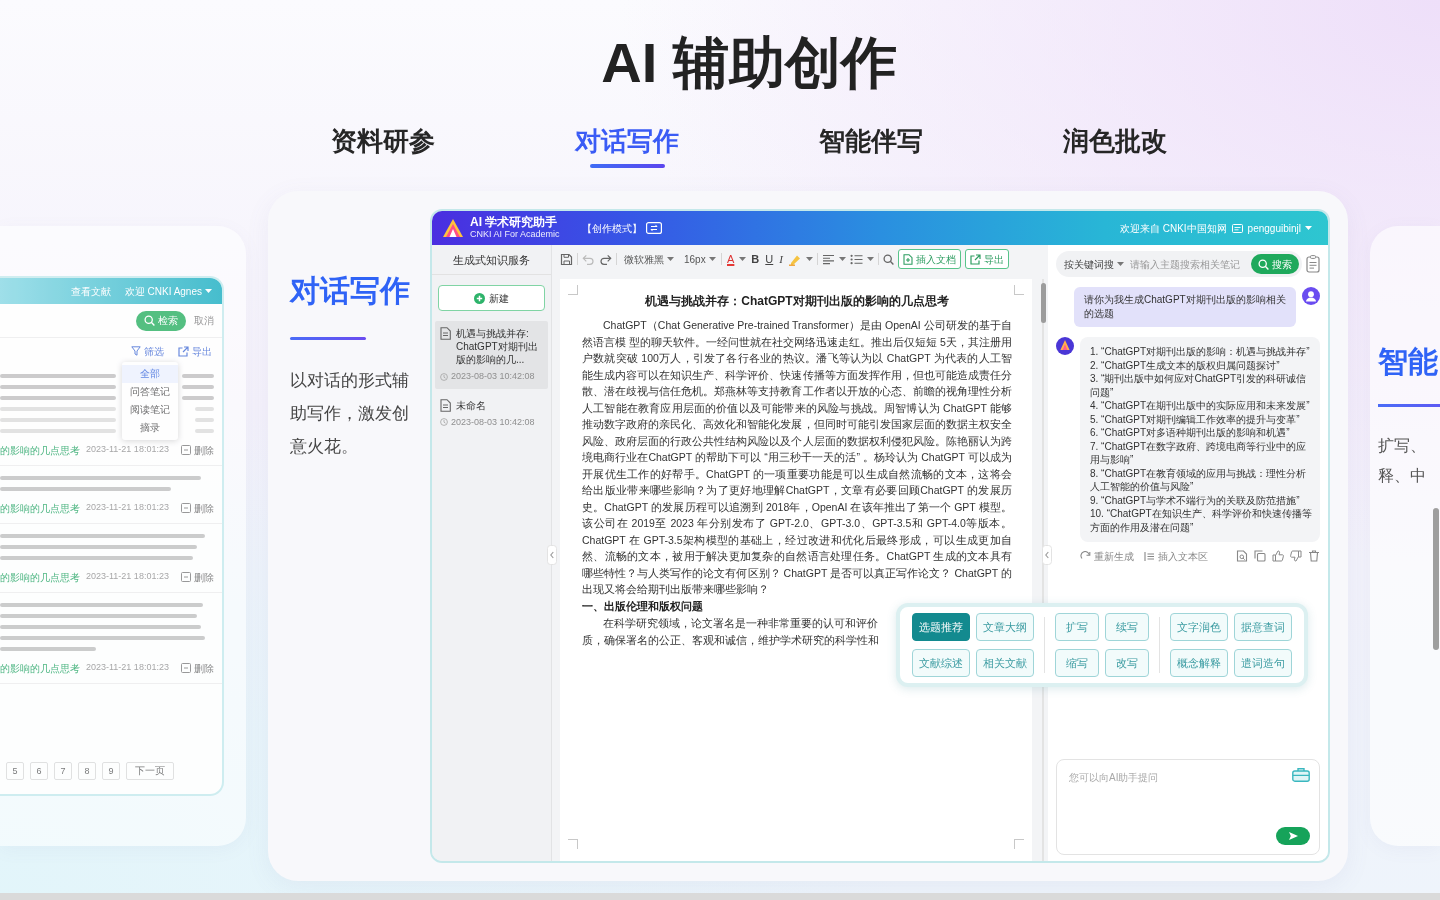 The width and height of the screenshot is (1440, 900). I want to click on toolbox-icon, so click(1301, 774).